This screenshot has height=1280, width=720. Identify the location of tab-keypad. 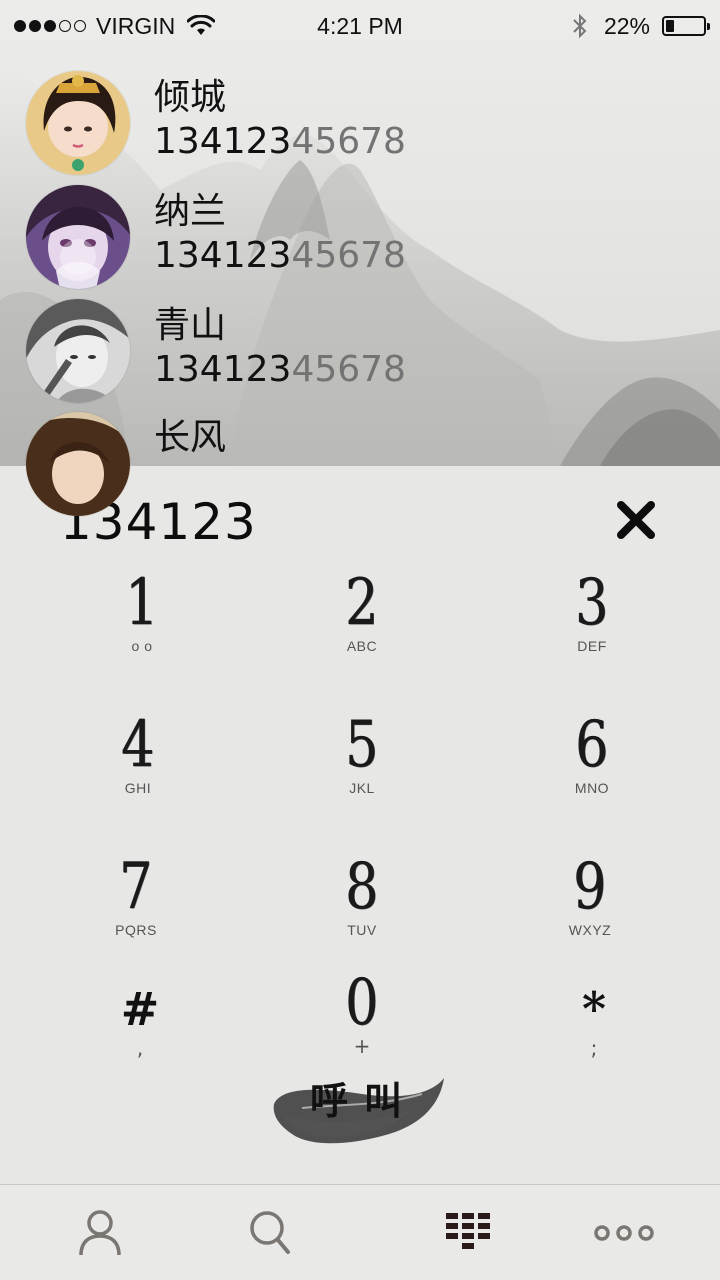
(468, 1232).